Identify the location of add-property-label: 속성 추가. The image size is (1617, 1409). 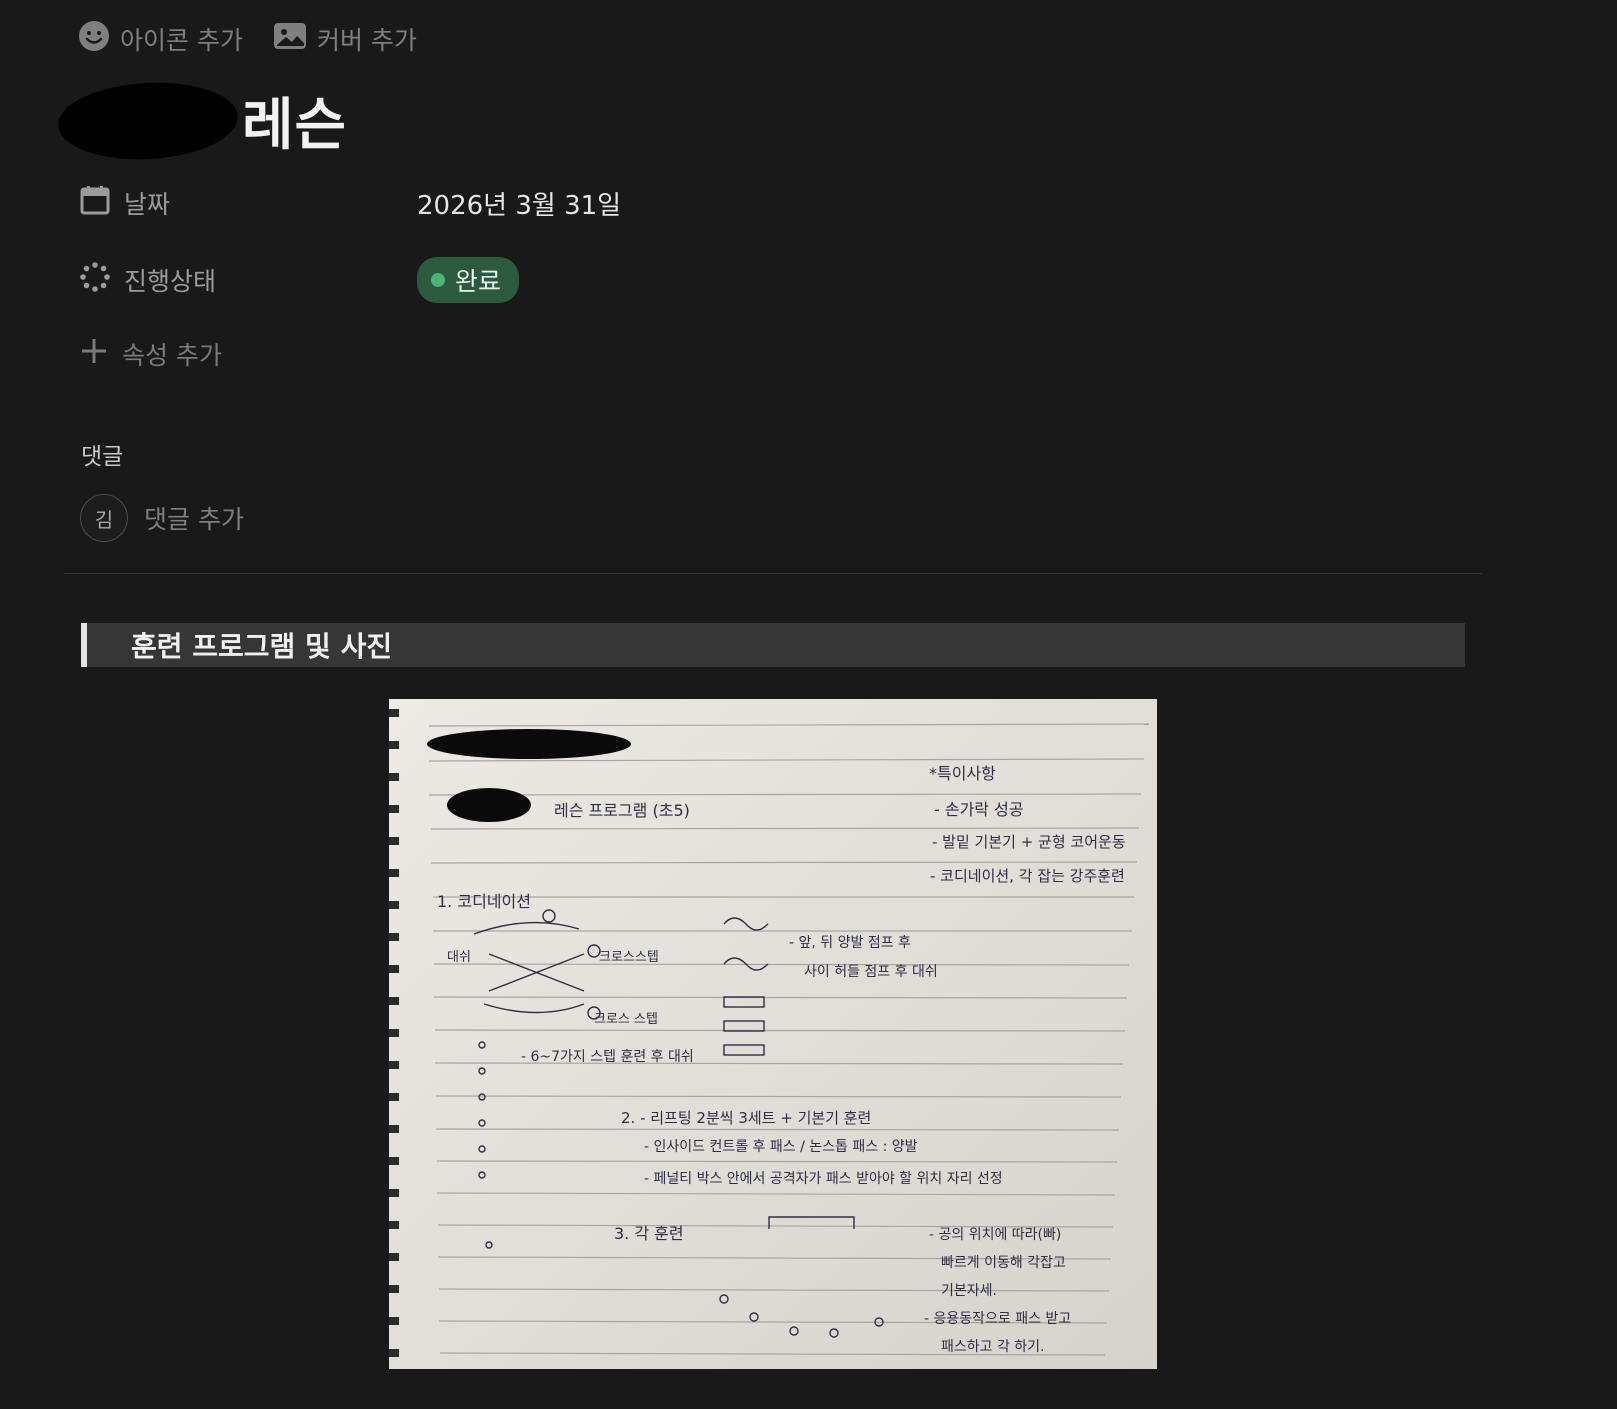
(172, 355).